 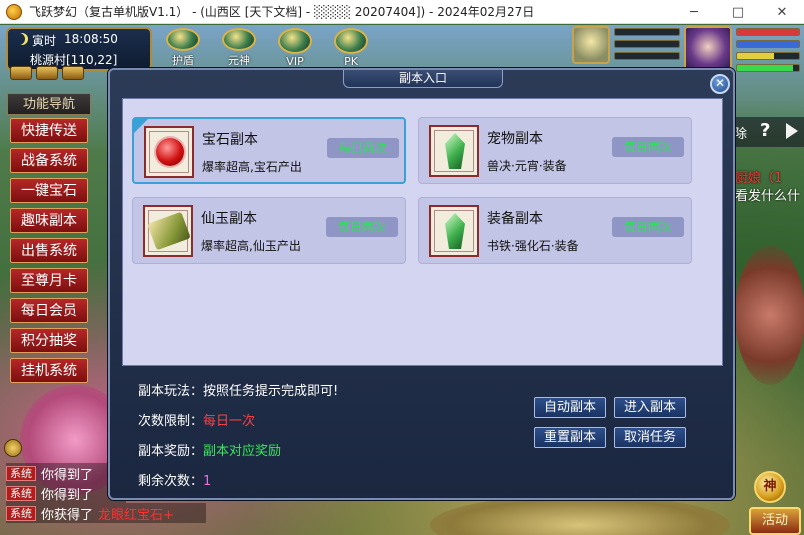 What do you see at coordinates (252, 167) in the screenshot?
I see `dungeon-desc: 爆率超高,宝石产出` at bounding box center [252, 167].